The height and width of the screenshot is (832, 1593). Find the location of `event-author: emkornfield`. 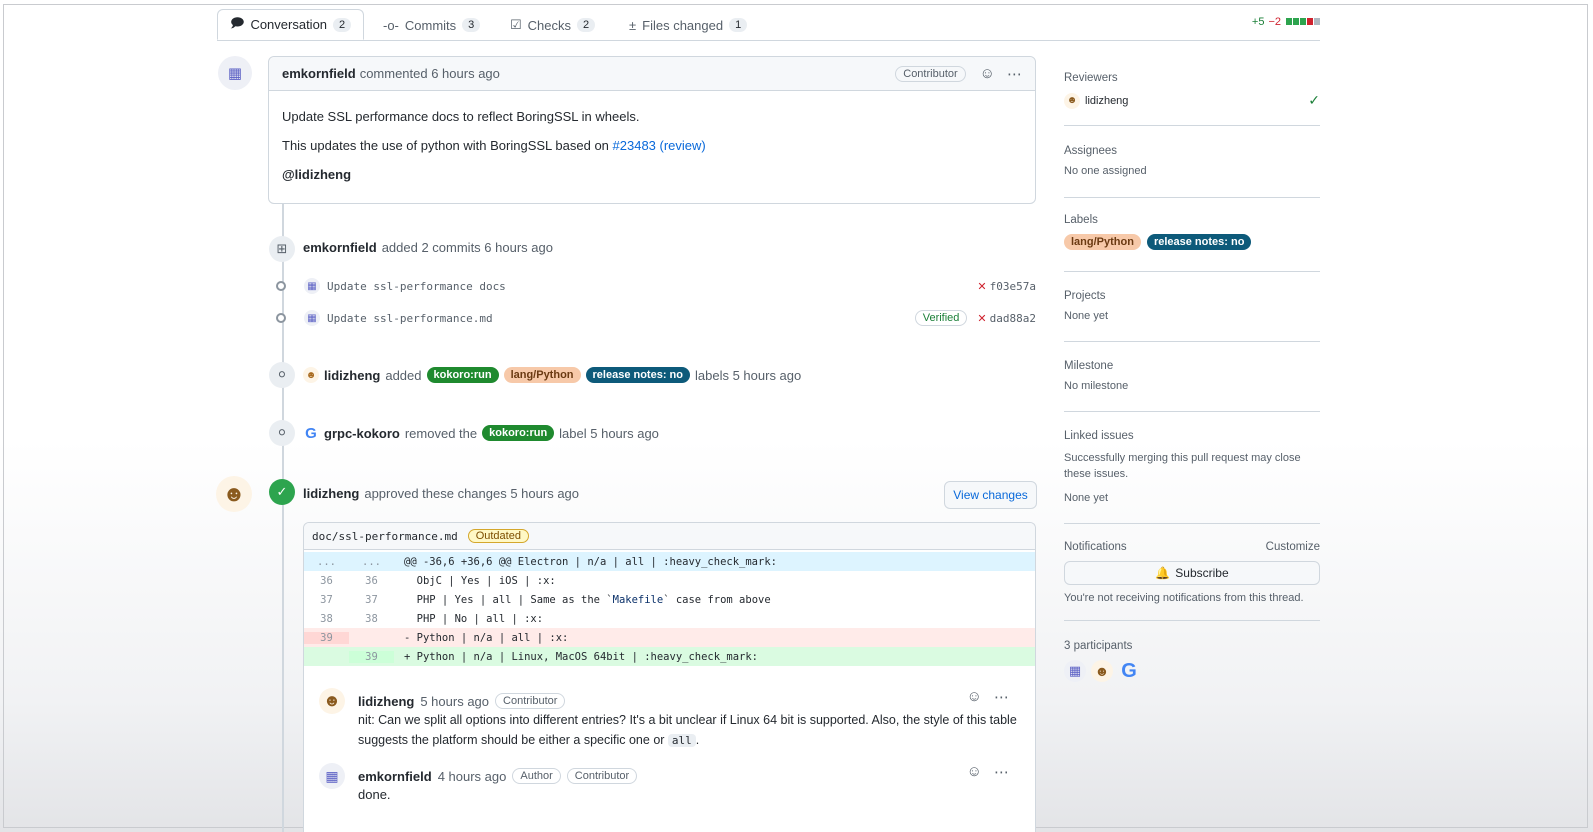

event-author: emkornfield is located at coordinates (340, 247).